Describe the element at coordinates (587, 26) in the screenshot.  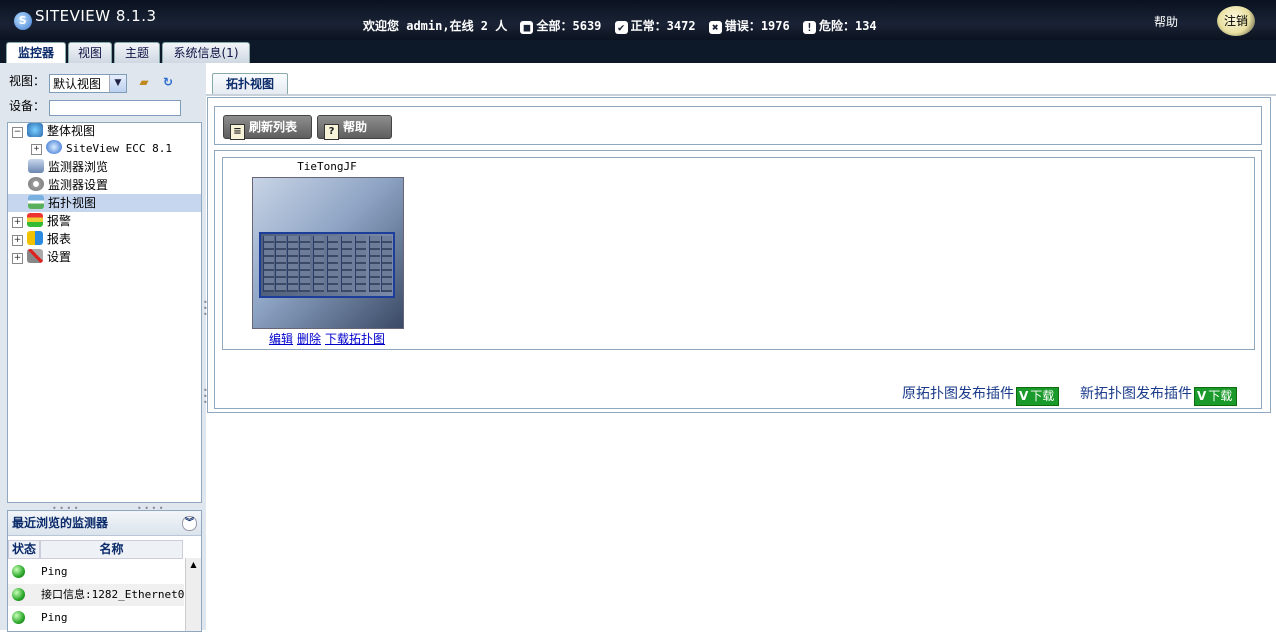
I see `total-count: 5639` at that location.